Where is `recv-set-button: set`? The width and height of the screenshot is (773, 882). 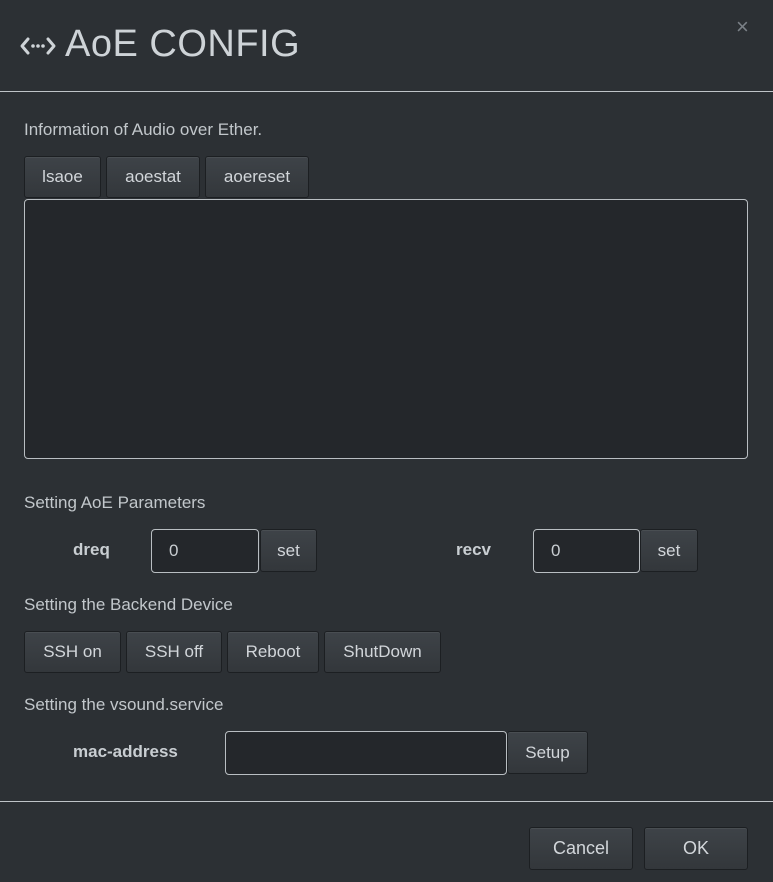 recv-set-button: set is located at coordinates (669, 550).